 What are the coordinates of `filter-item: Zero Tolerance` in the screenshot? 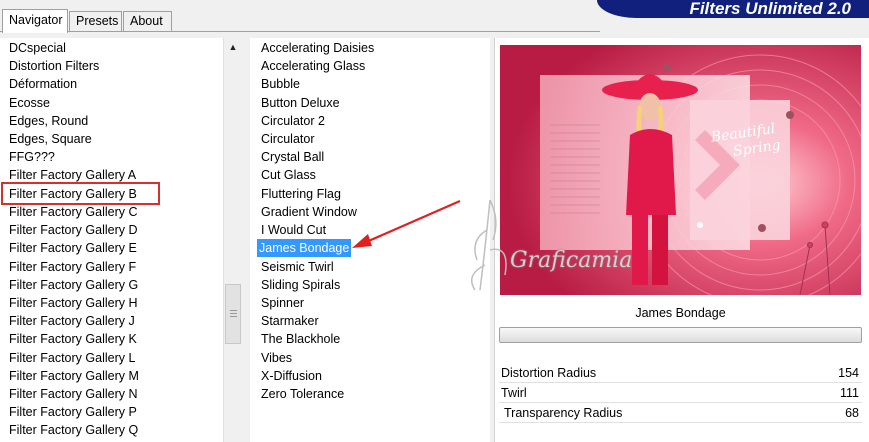 It's located at (302, 394).